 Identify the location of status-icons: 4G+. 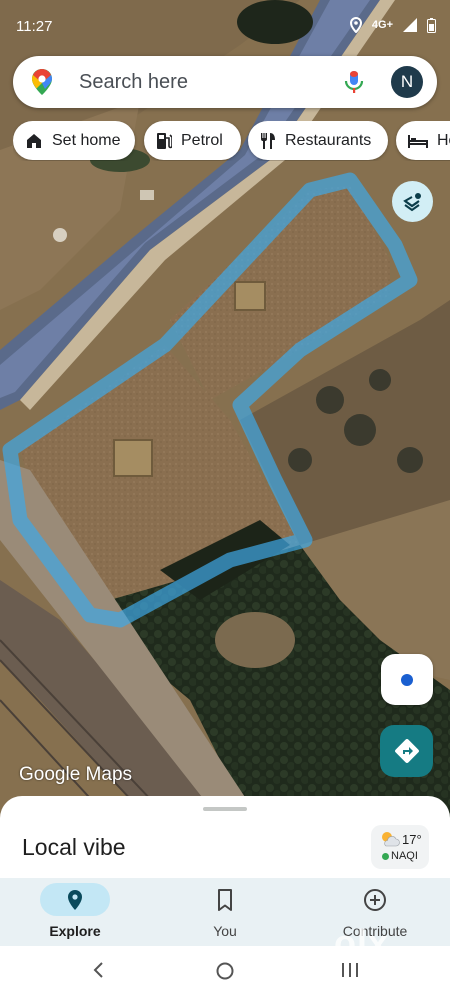
(392, 25).